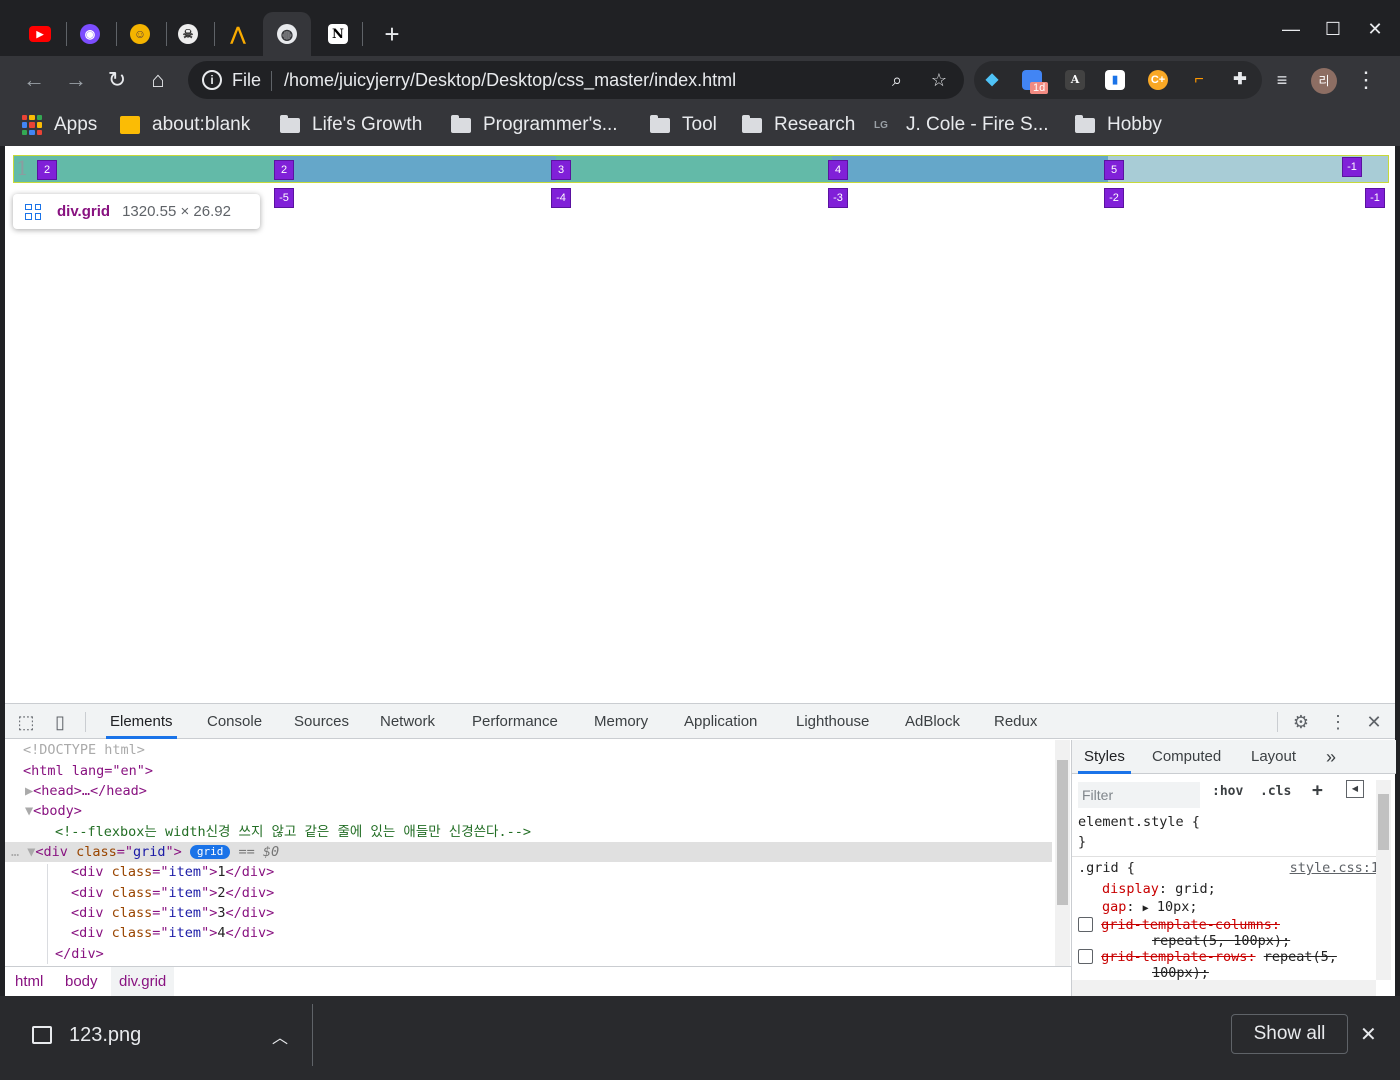  Describe the element at coordinates (1115, 80) in the screenshot. I see `chart-extension-icon: ▮` at that location.